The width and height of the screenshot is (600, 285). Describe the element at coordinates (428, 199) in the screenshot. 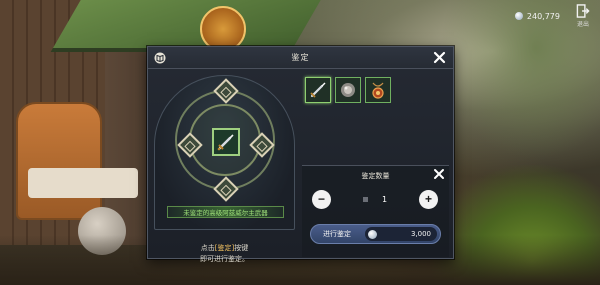

I see `increase-button: +` at that location.